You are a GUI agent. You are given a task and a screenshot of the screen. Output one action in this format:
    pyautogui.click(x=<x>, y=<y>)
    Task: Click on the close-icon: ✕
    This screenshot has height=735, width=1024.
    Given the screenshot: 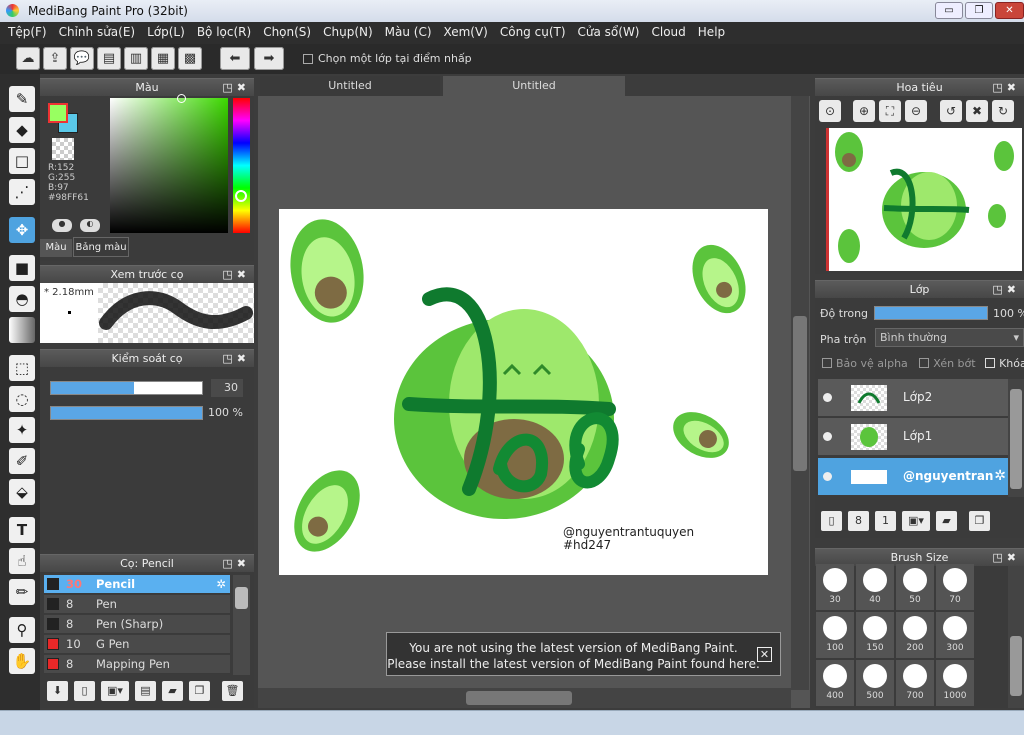 What is the action you would take?
    pyautogui.click(x=764, y=654)
    